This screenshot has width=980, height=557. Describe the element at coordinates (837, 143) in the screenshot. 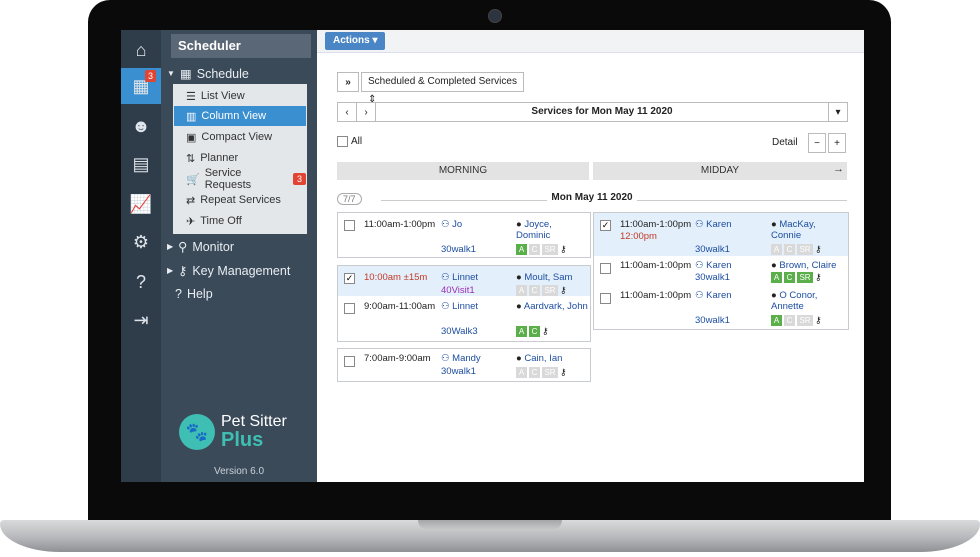

I see `detail-plus-button: +` at that location.